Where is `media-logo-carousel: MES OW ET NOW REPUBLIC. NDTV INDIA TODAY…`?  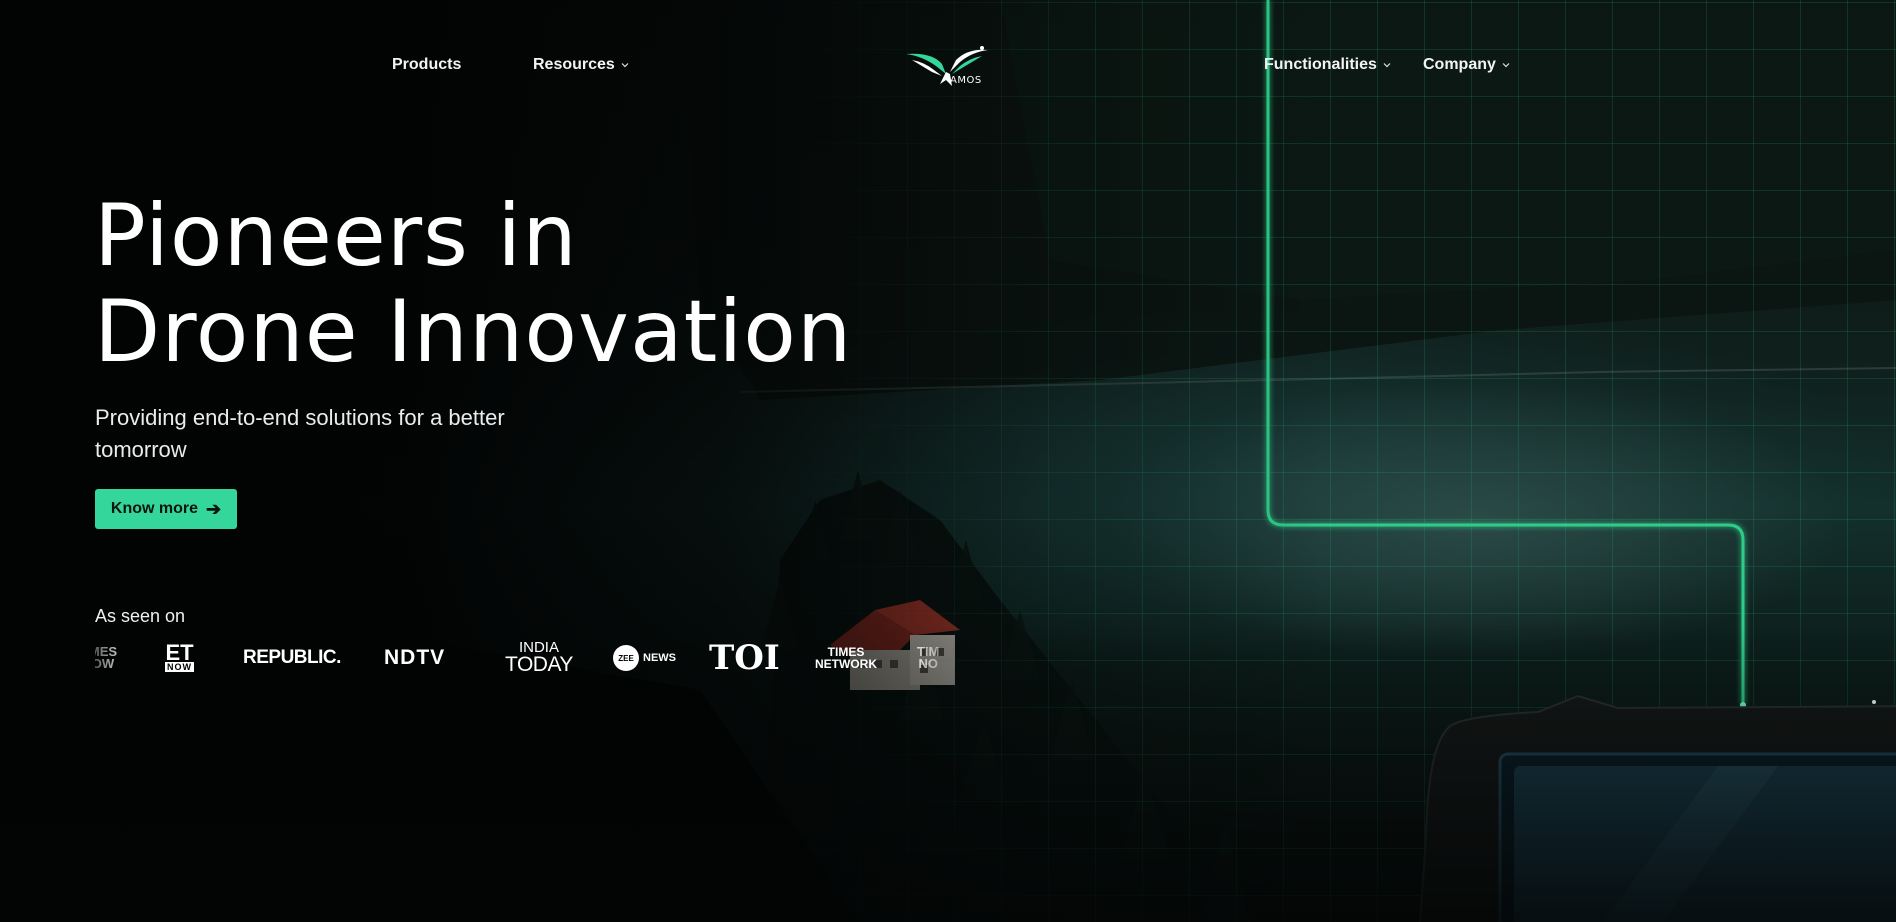 media-logo-carousel: MES OW ET NOW REPUBLIC. NDTV INDIA TODAY… is located at coordinates (525, 658).